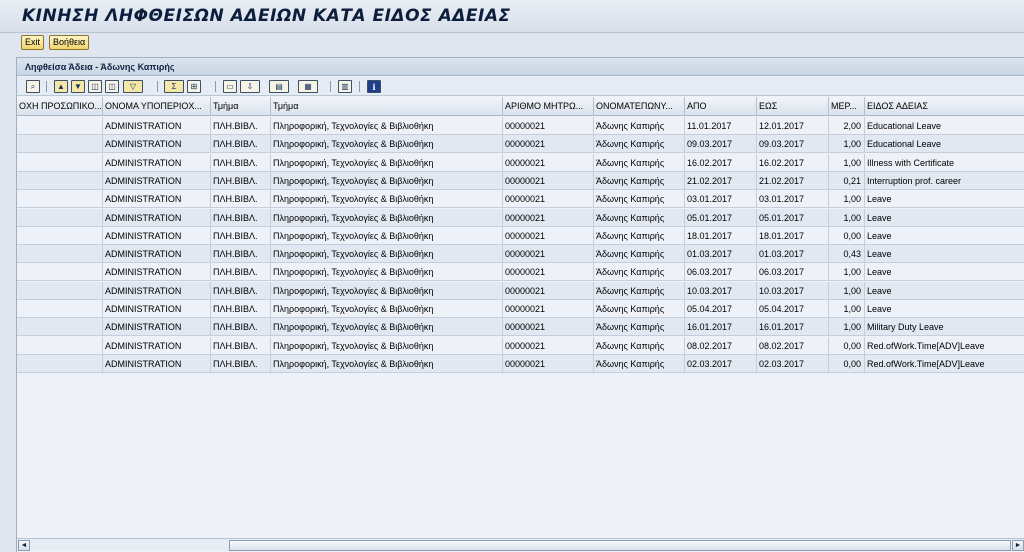 The height and width of the screenshot is (552, 1024). I want to click on horizontal-scrollbar: ◄ ►, so click(520, 544).